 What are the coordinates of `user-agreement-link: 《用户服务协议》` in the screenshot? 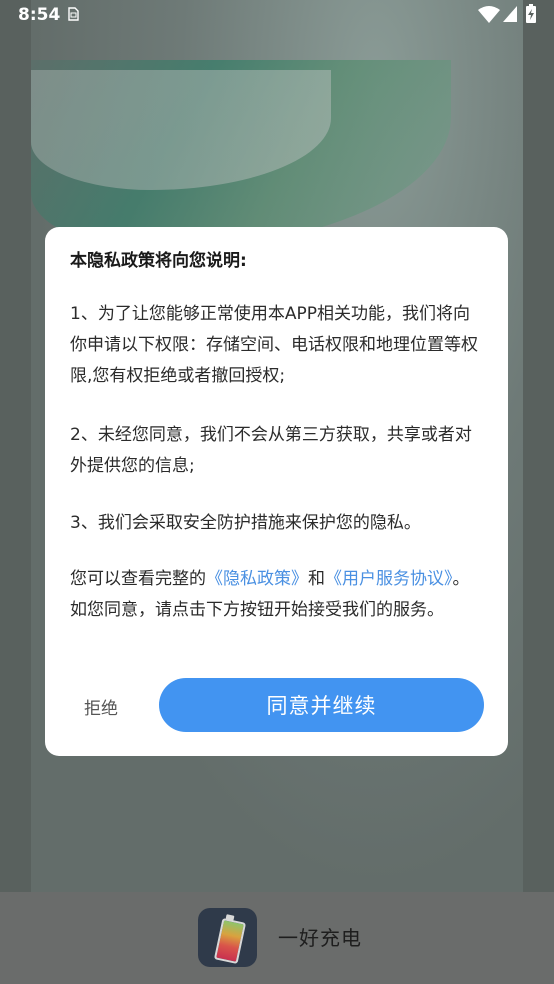 It's located at (389, 579).